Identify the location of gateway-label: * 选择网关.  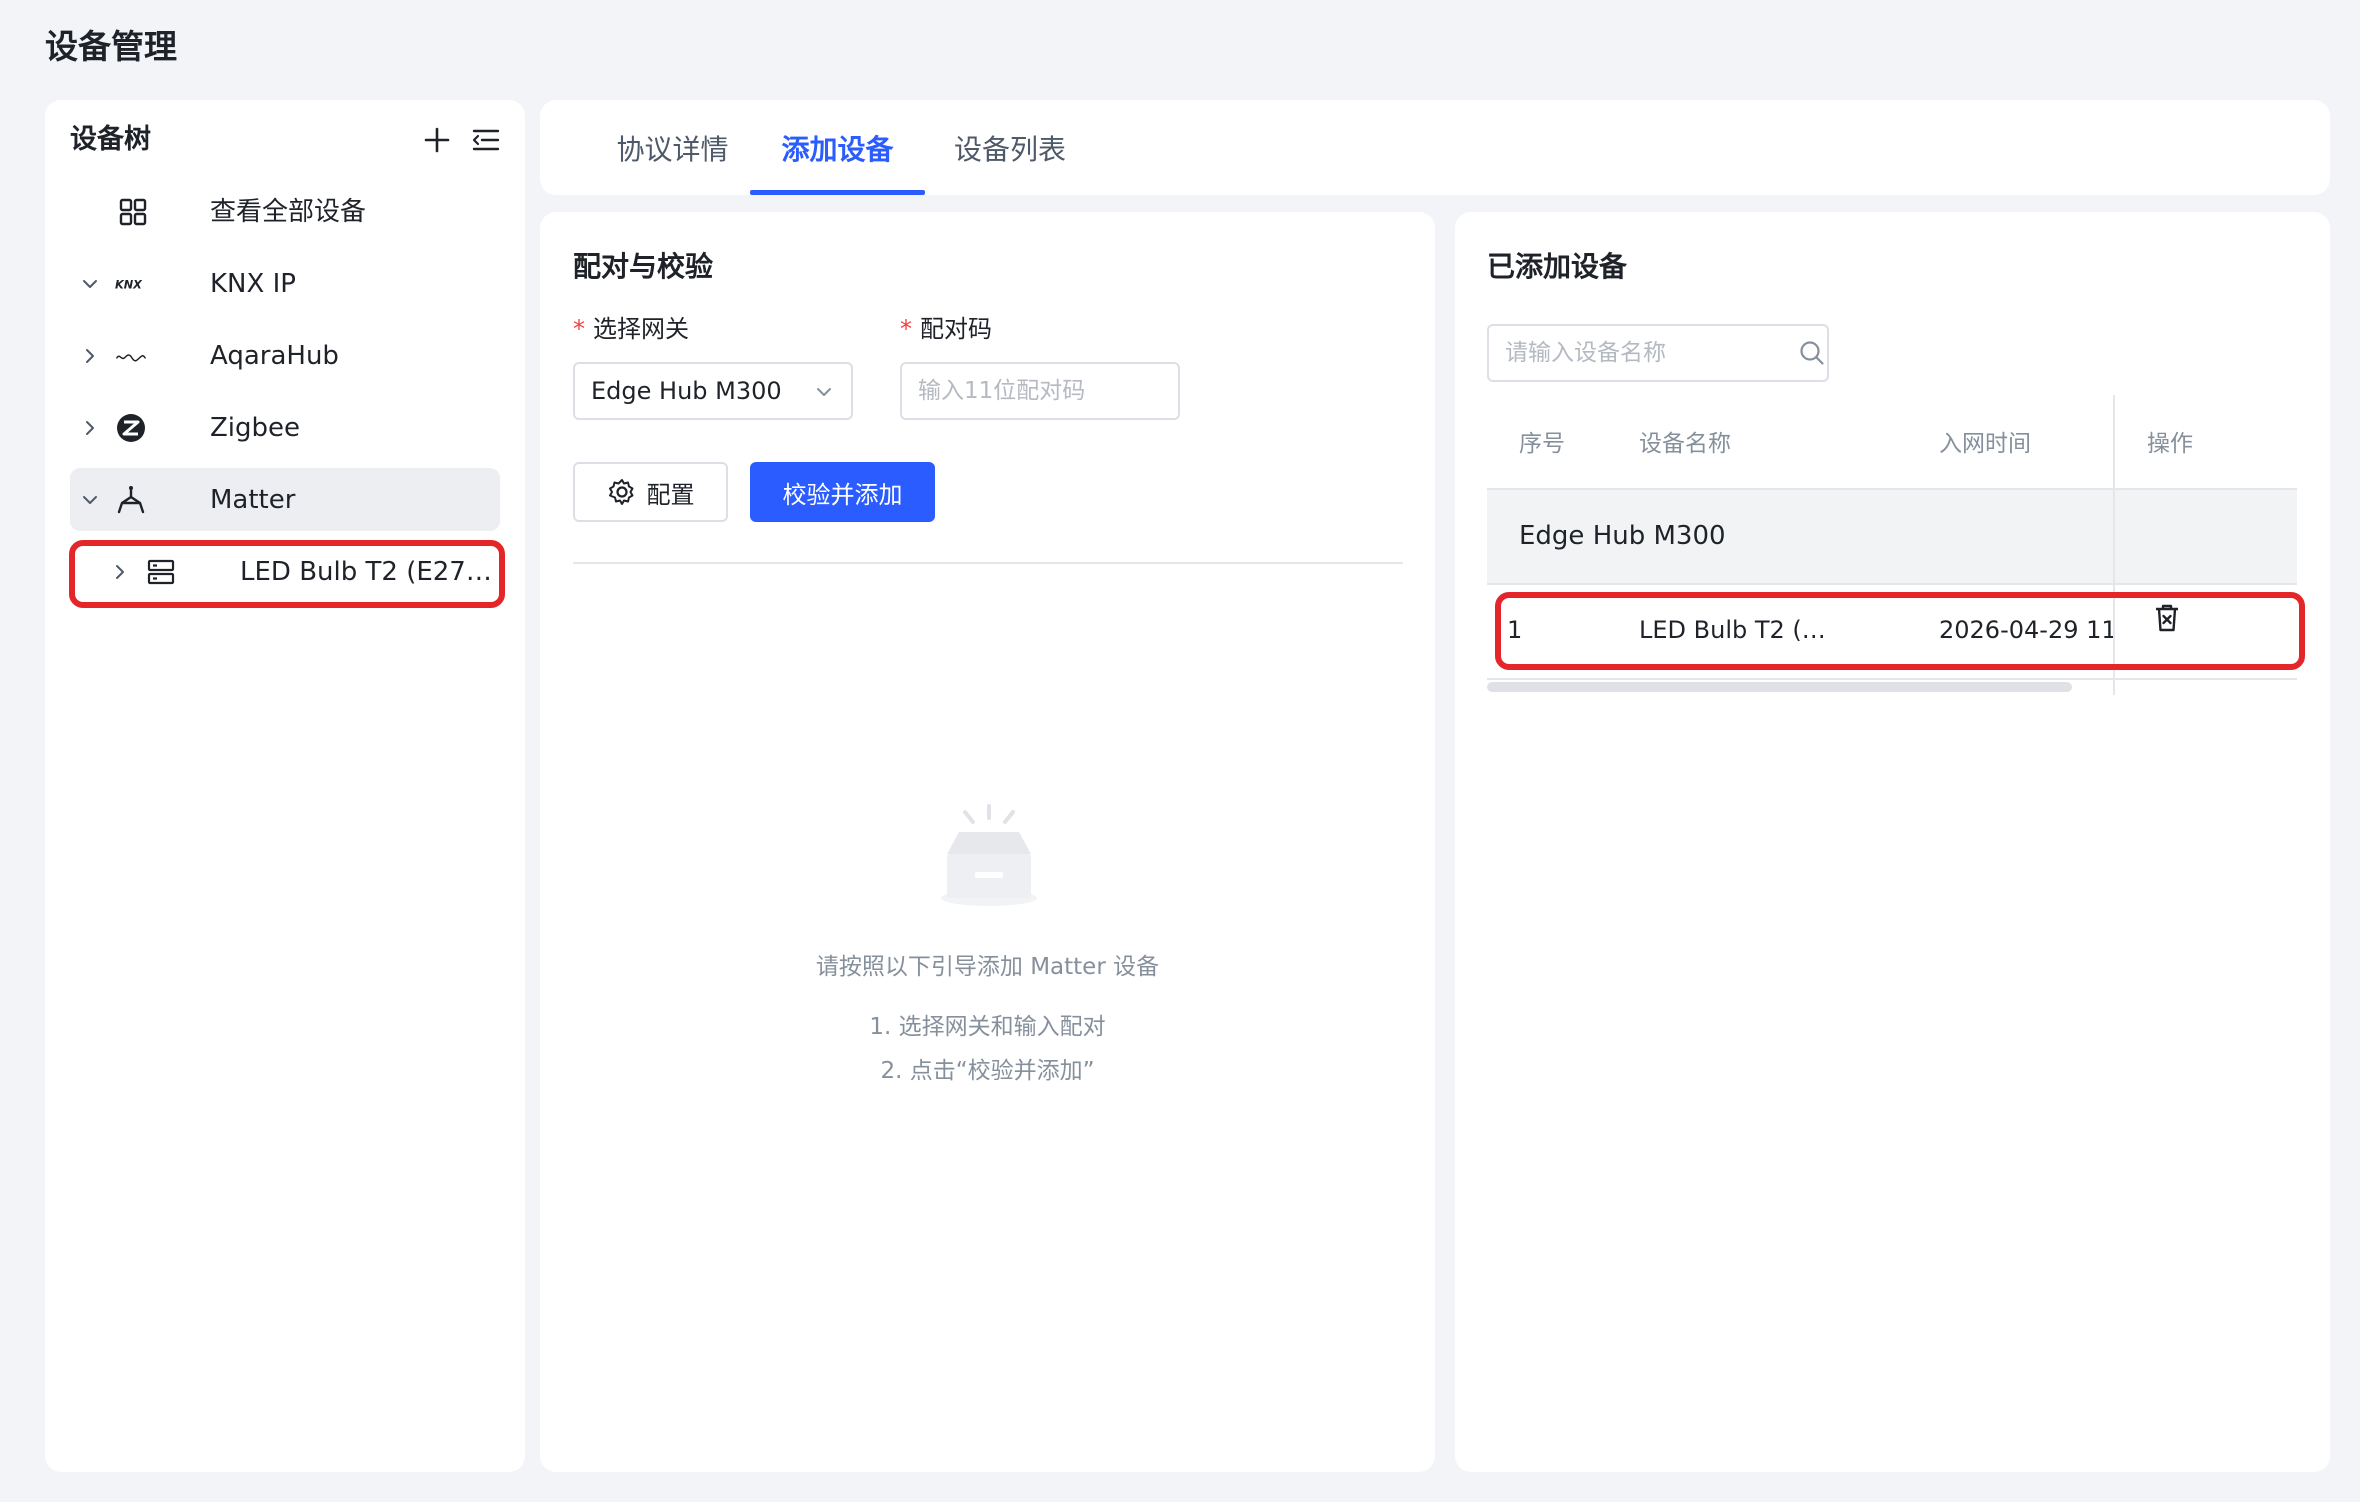
(631, 329).